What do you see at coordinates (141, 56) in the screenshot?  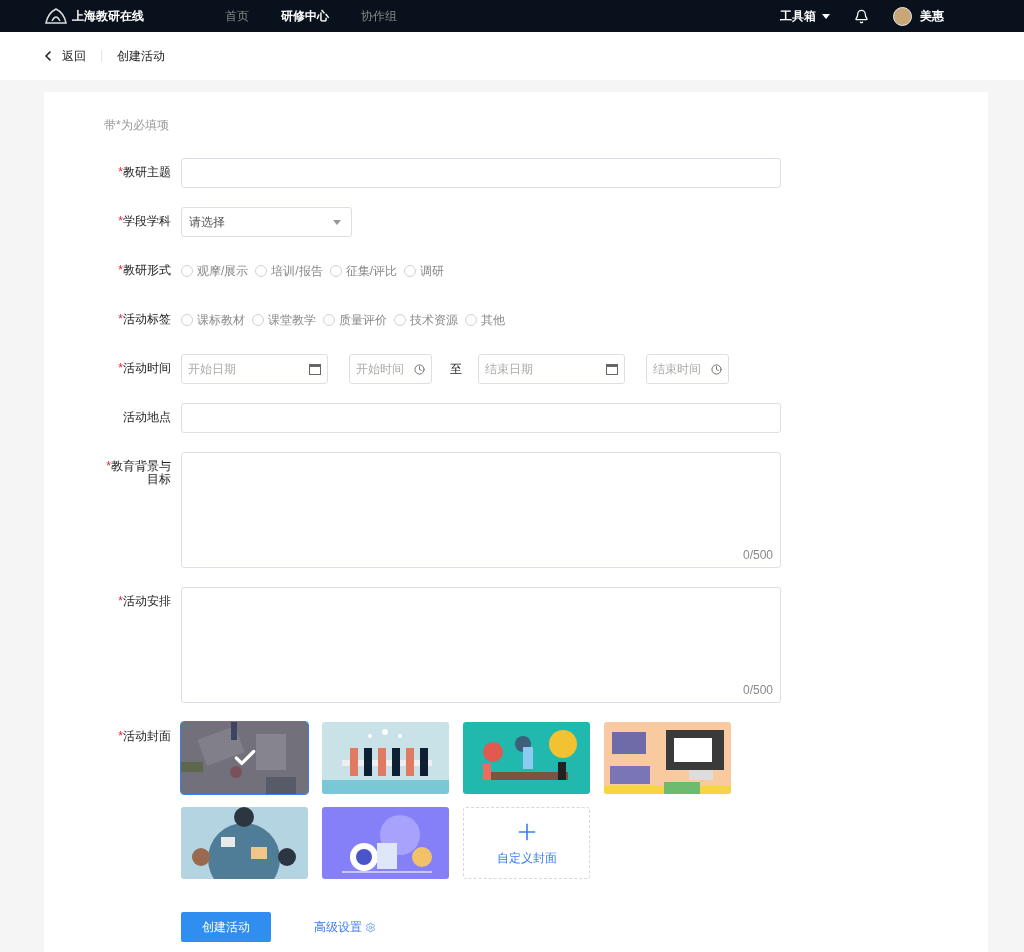 I see `page-title: 创建活动` at bounding box center [141, 56].